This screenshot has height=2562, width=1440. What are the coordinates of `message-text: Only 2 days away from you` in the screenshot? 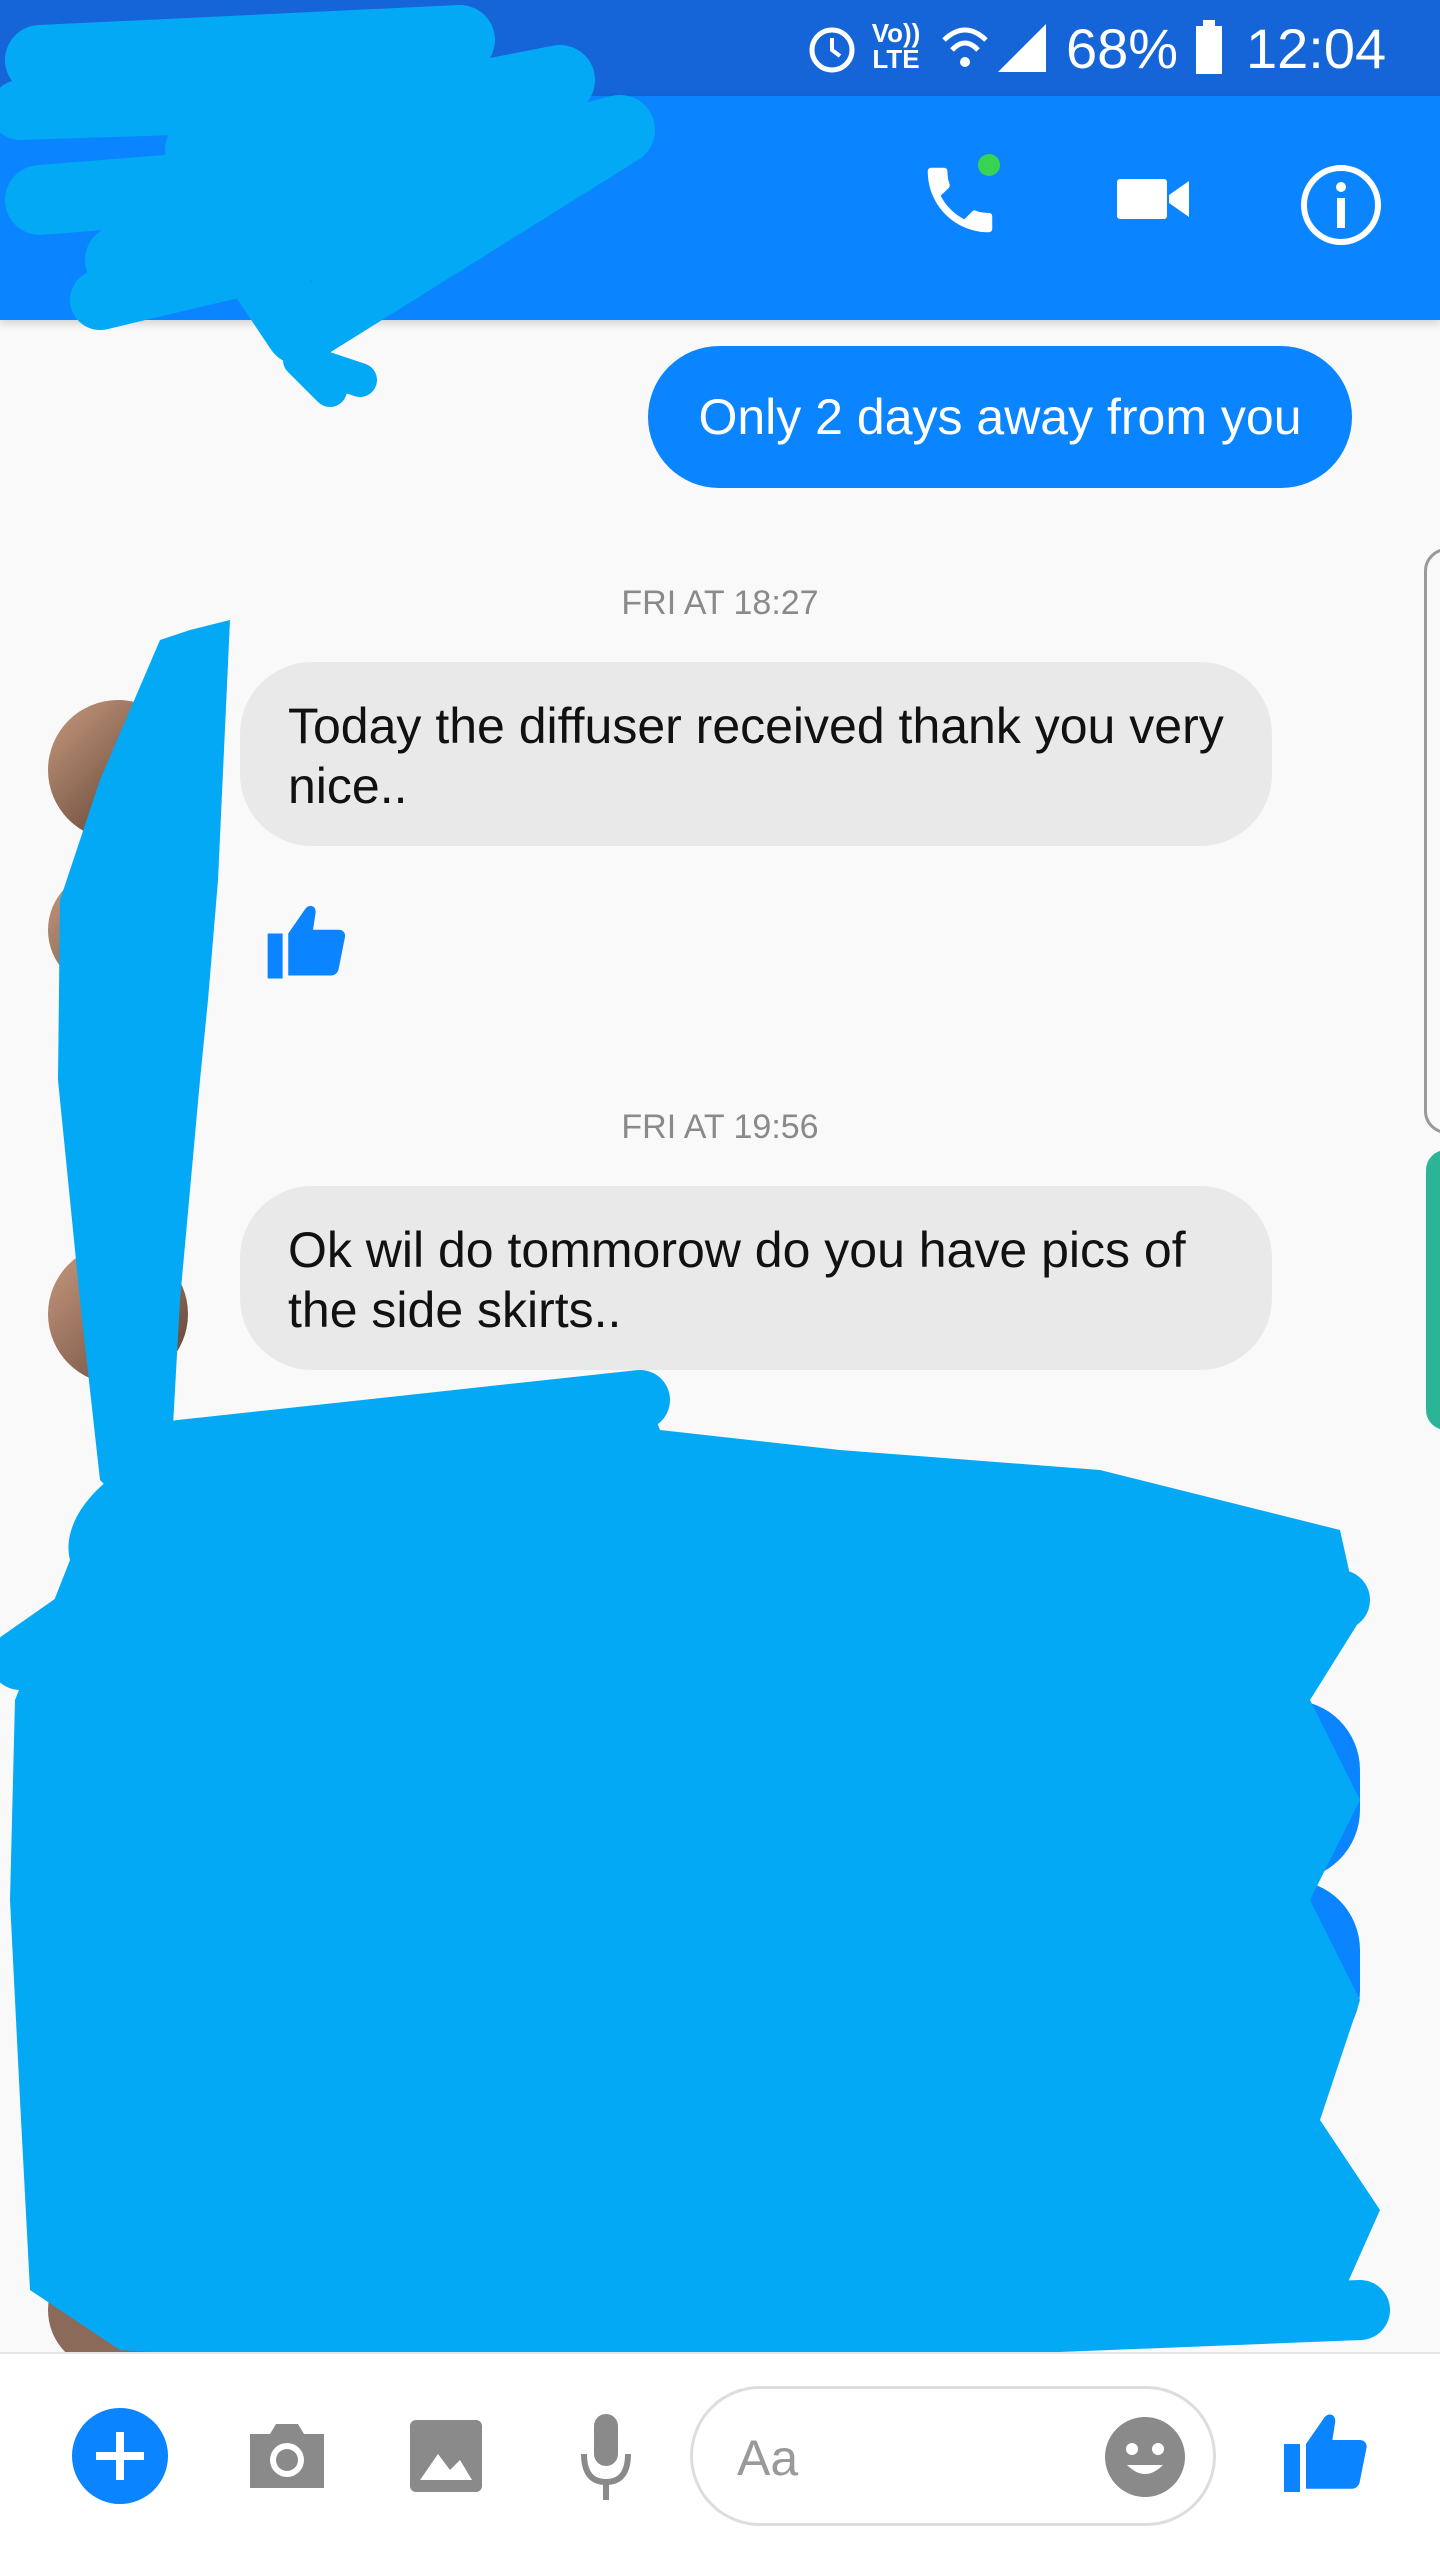 It's located at (1000, 417).